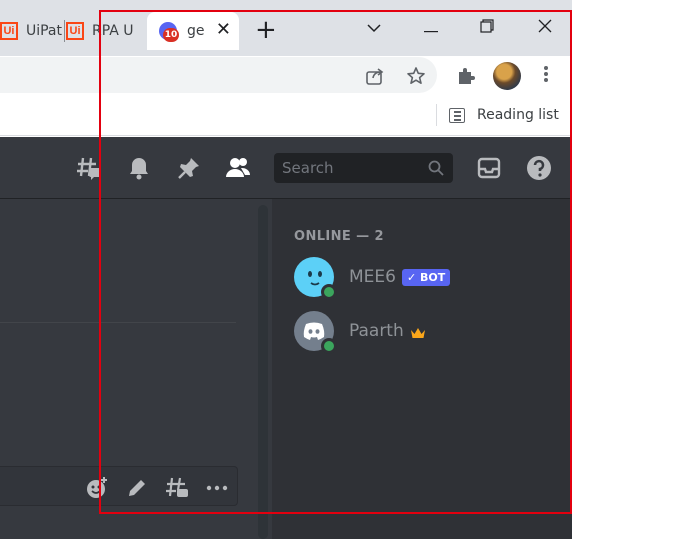 The image size is (673, 539). I want to click on channel-header, so click(286, 168).